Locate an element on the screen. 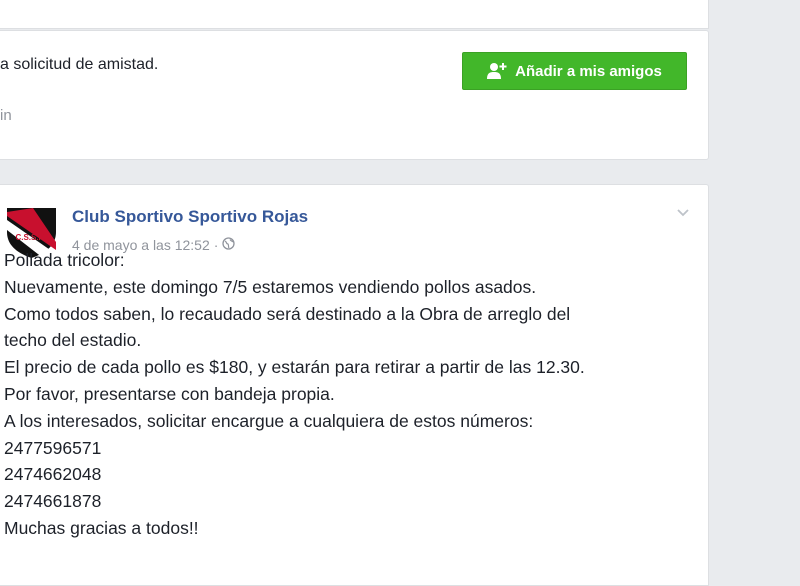  add-friend-button-label: Añadir a mis amigos is located at coordinates (588, 71).